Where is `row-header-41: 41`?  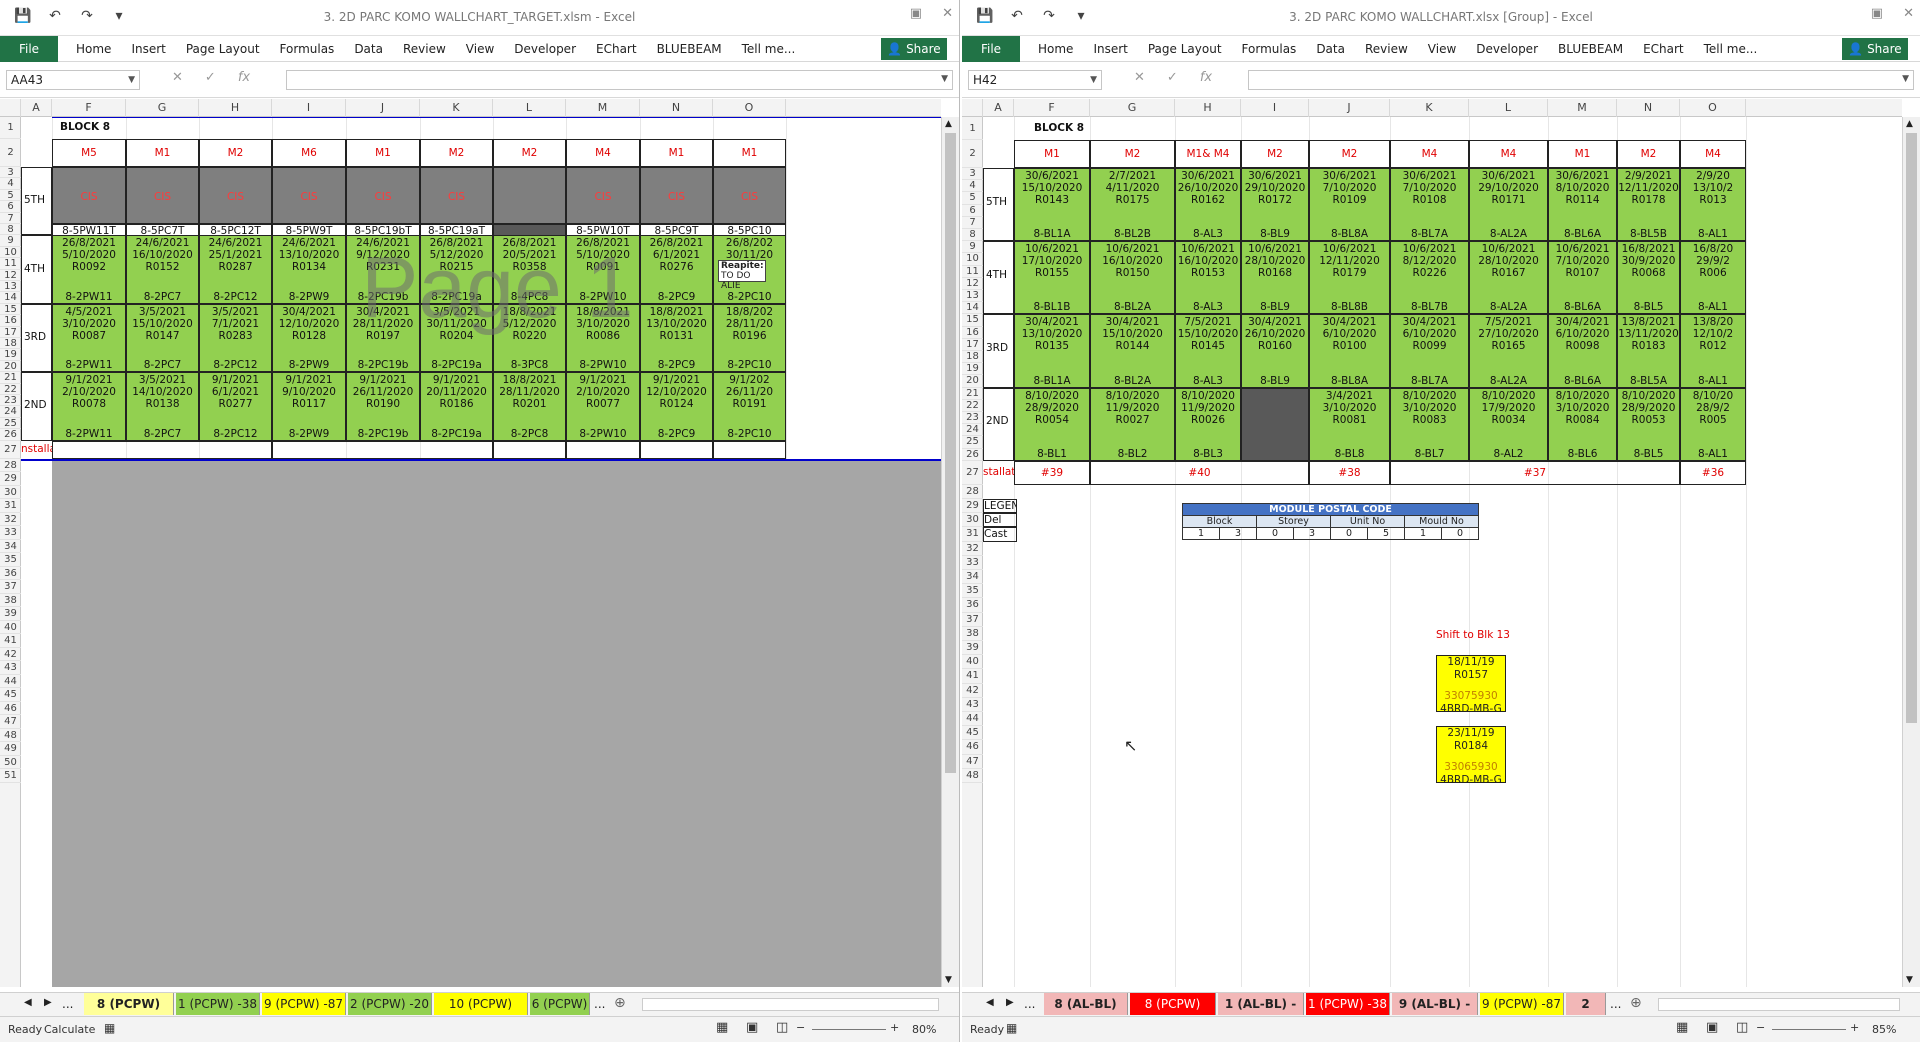
row-header-41: 41 is located at coordinates (10, 641).